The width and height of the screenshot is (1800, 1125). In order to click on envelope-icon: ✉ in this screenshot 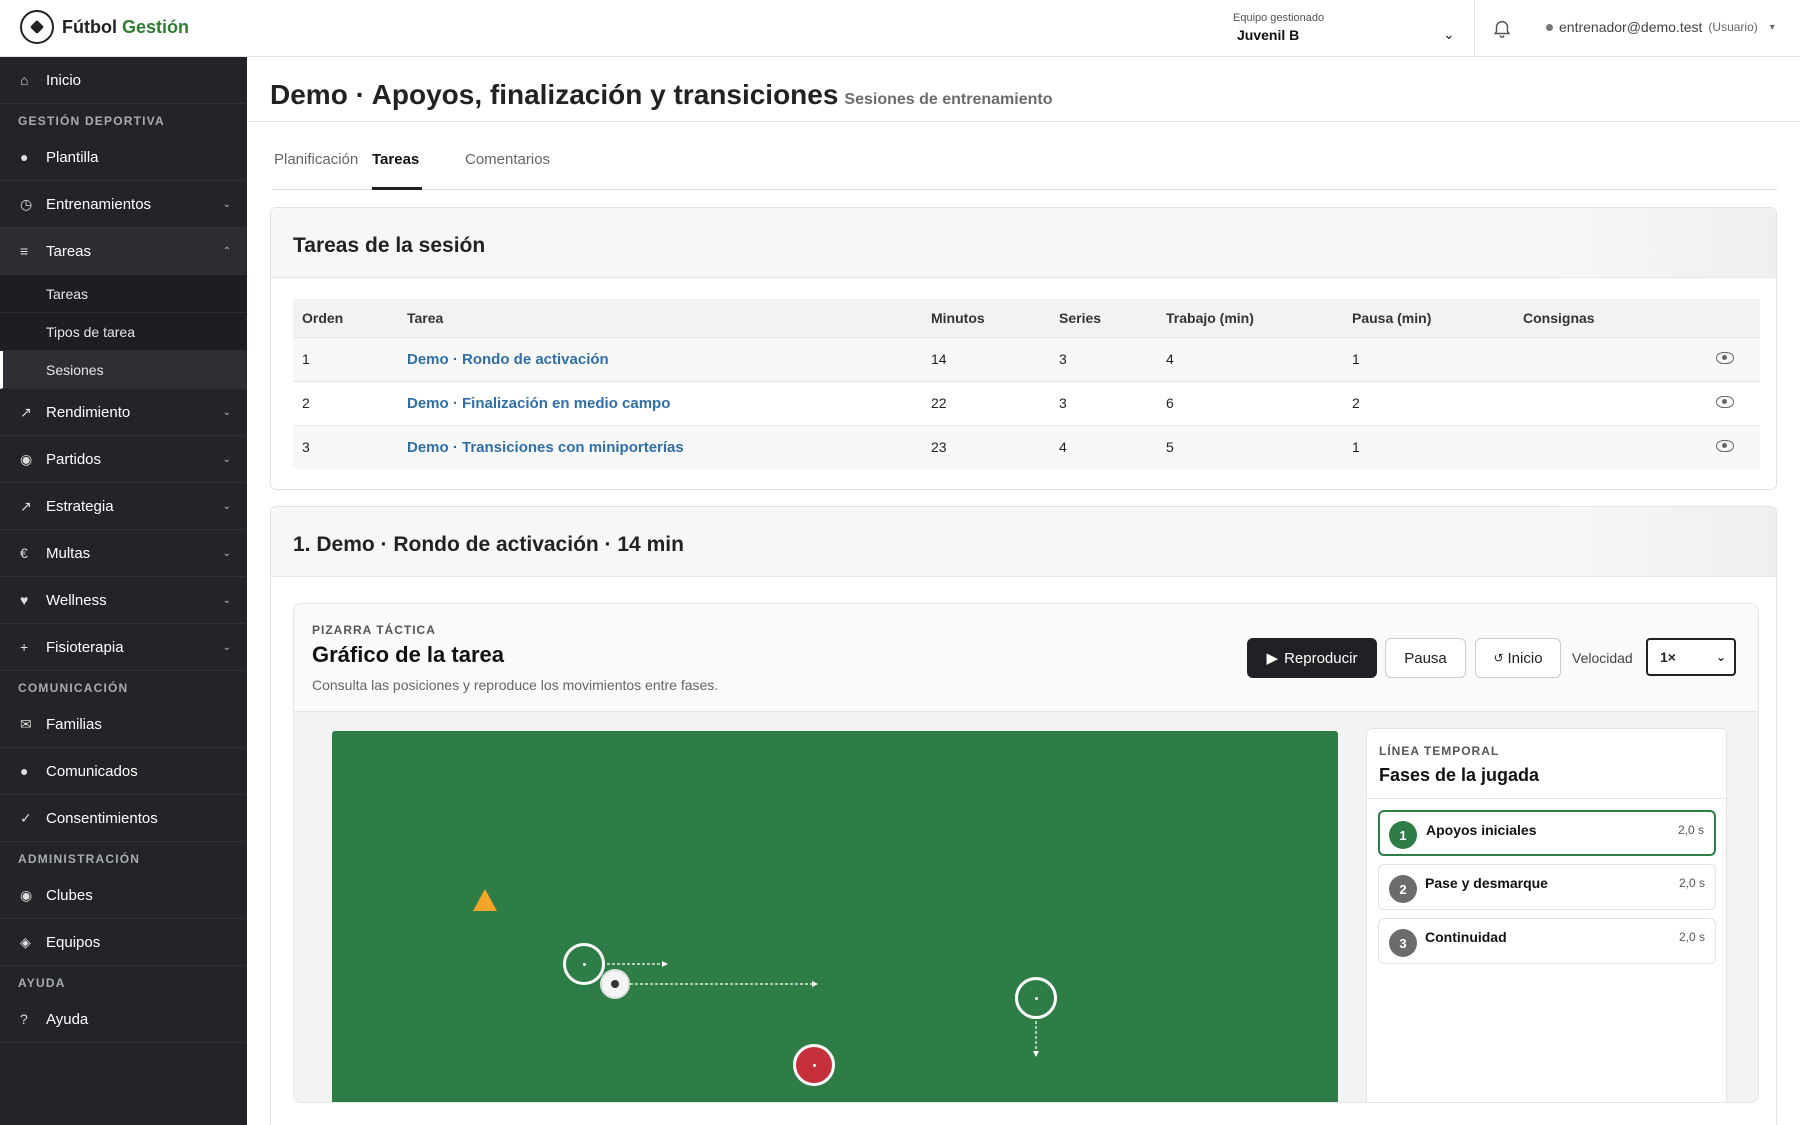, I will do `click(26, 723)`.